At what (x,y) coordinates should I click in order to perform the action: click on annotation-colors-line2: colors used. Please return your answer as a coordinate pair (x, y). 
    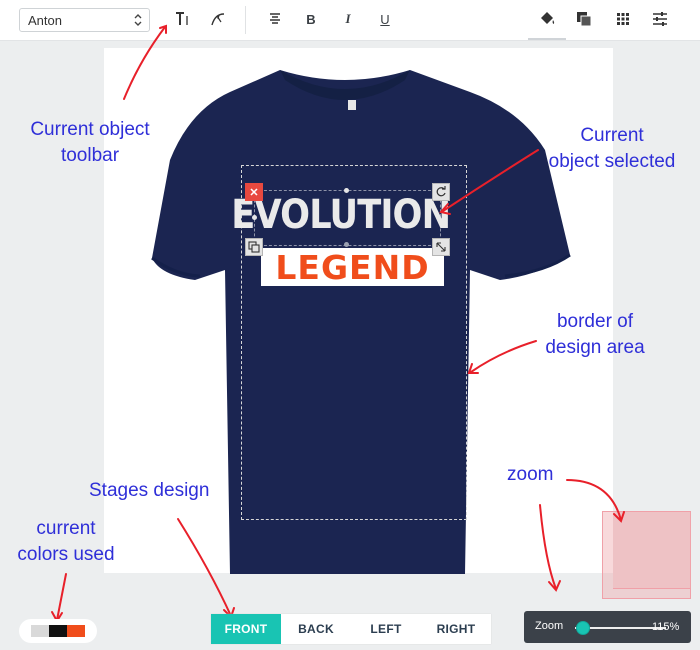
    Looking at the image, I should click on (66, 554).